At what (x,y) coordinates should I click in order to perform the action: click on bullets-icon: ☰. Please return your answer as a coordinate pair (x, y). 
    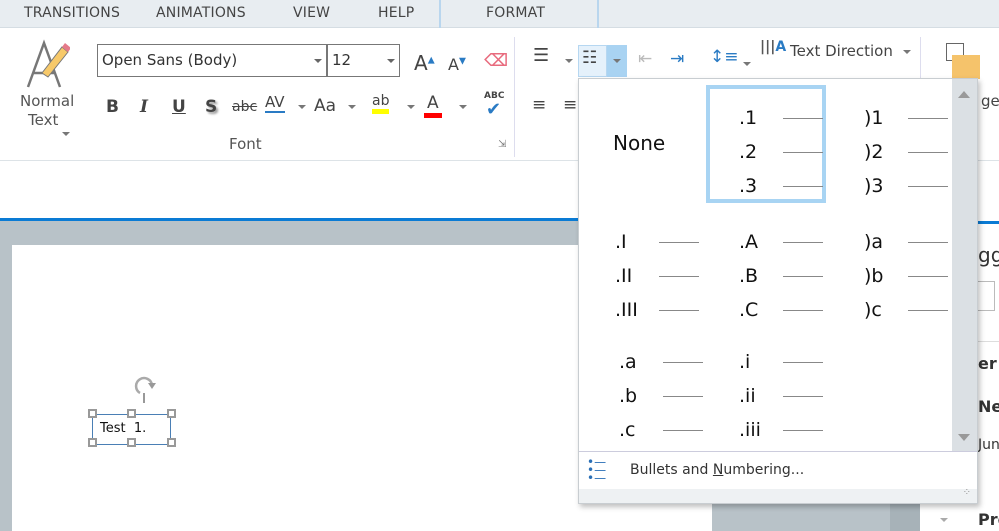
    Looking at the image, I should click on (541, 55).